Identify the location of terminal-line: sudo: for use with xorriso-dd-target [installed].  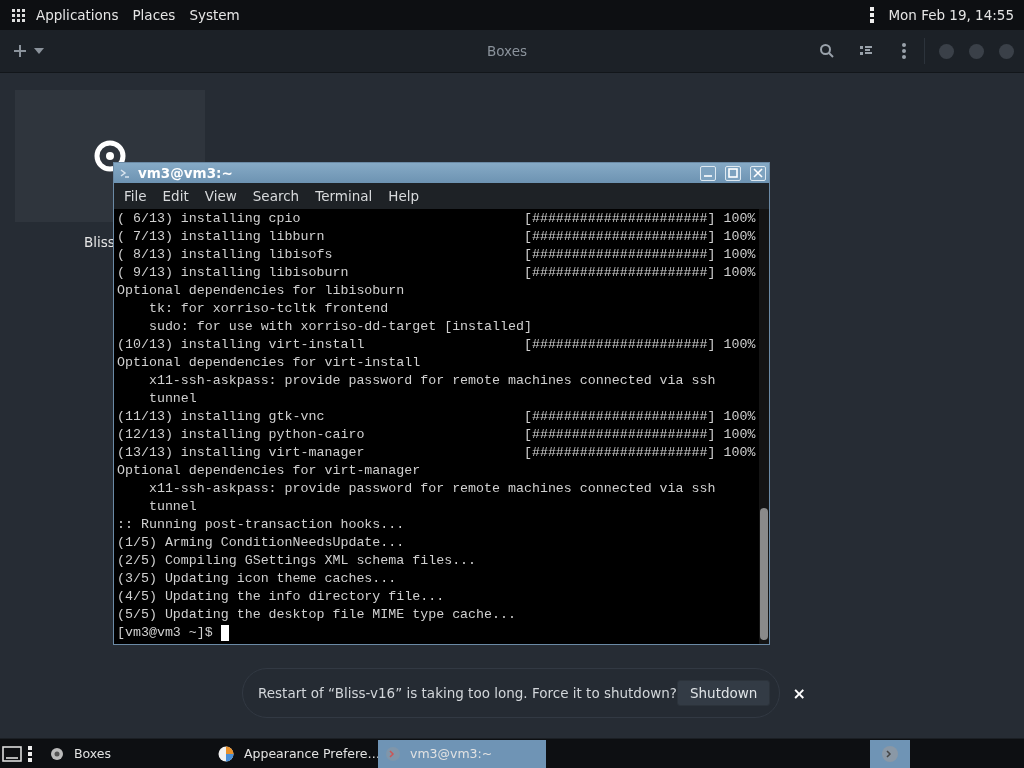
(339, 327).